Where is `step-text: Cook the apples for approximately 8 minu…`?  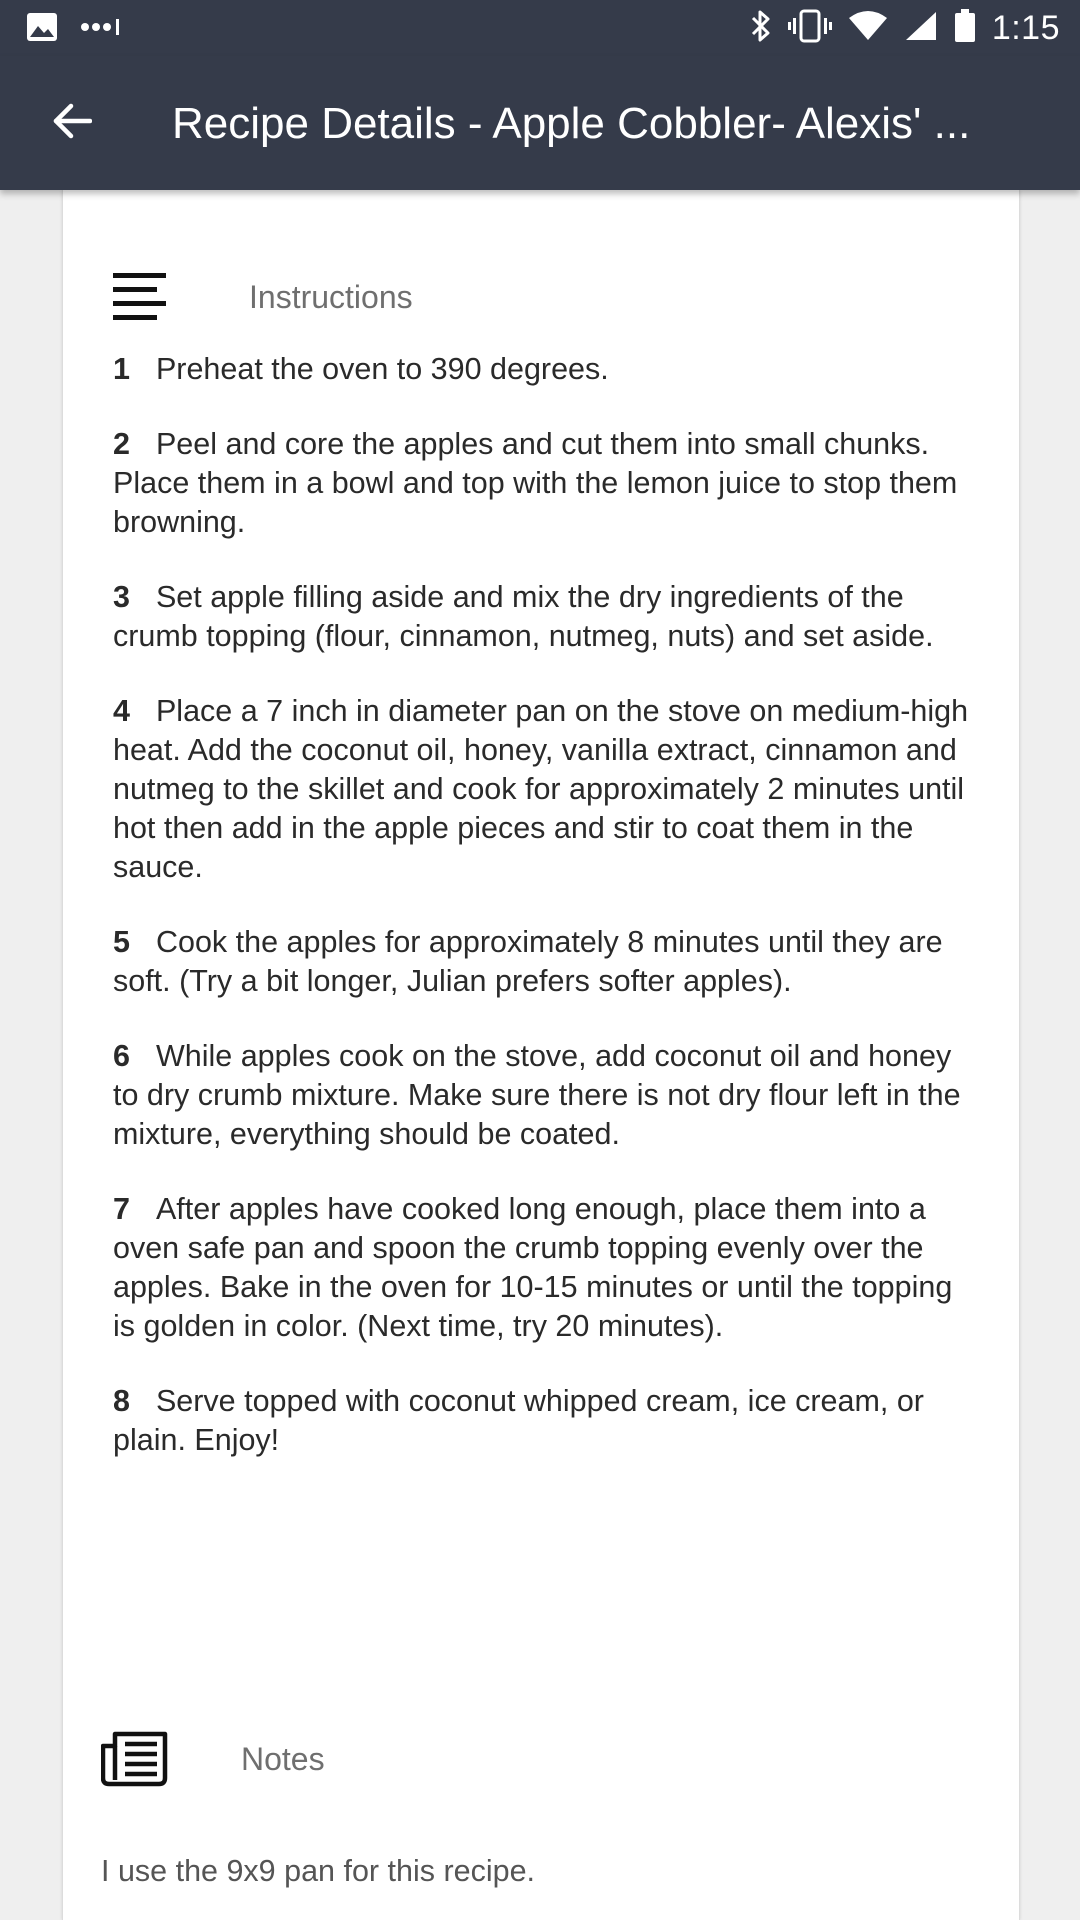
step-text: Cook the apples for approximately 8 minu… is located at coordinates (528, 961).